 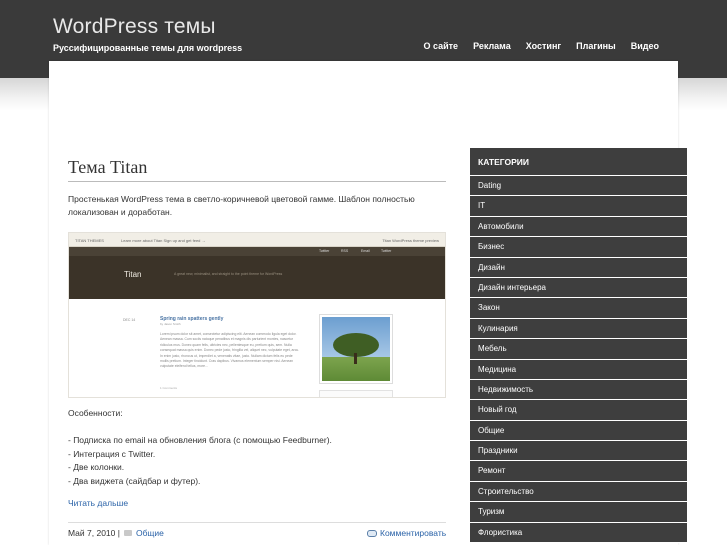 What do you see at coordinates (94, 533) in the screenshot?
I see `post-date: Май 7, 2010 |` at bounding box center [94, 533].